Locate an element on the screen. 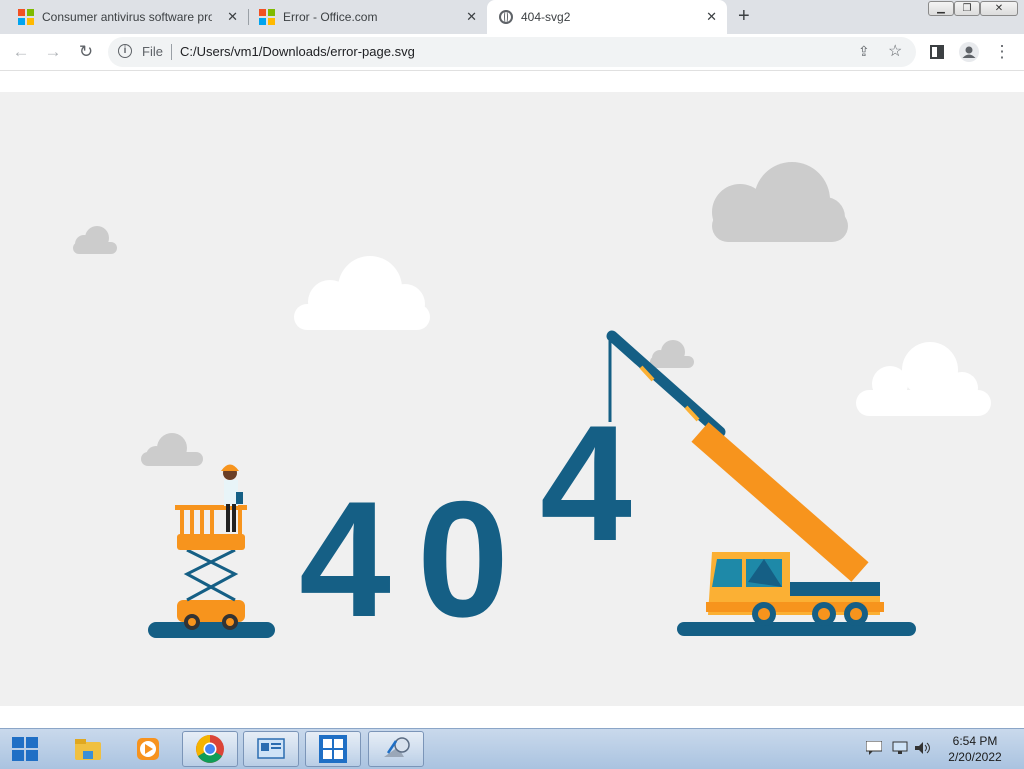 The image size is (1024, 769). clock-date: 2/20/2022 is located at coordinates (975, 757).